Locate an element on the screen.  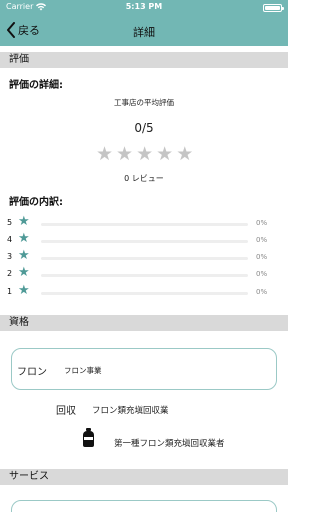
section-header-qualifications: 資格 is located at coordinates (144, 323).